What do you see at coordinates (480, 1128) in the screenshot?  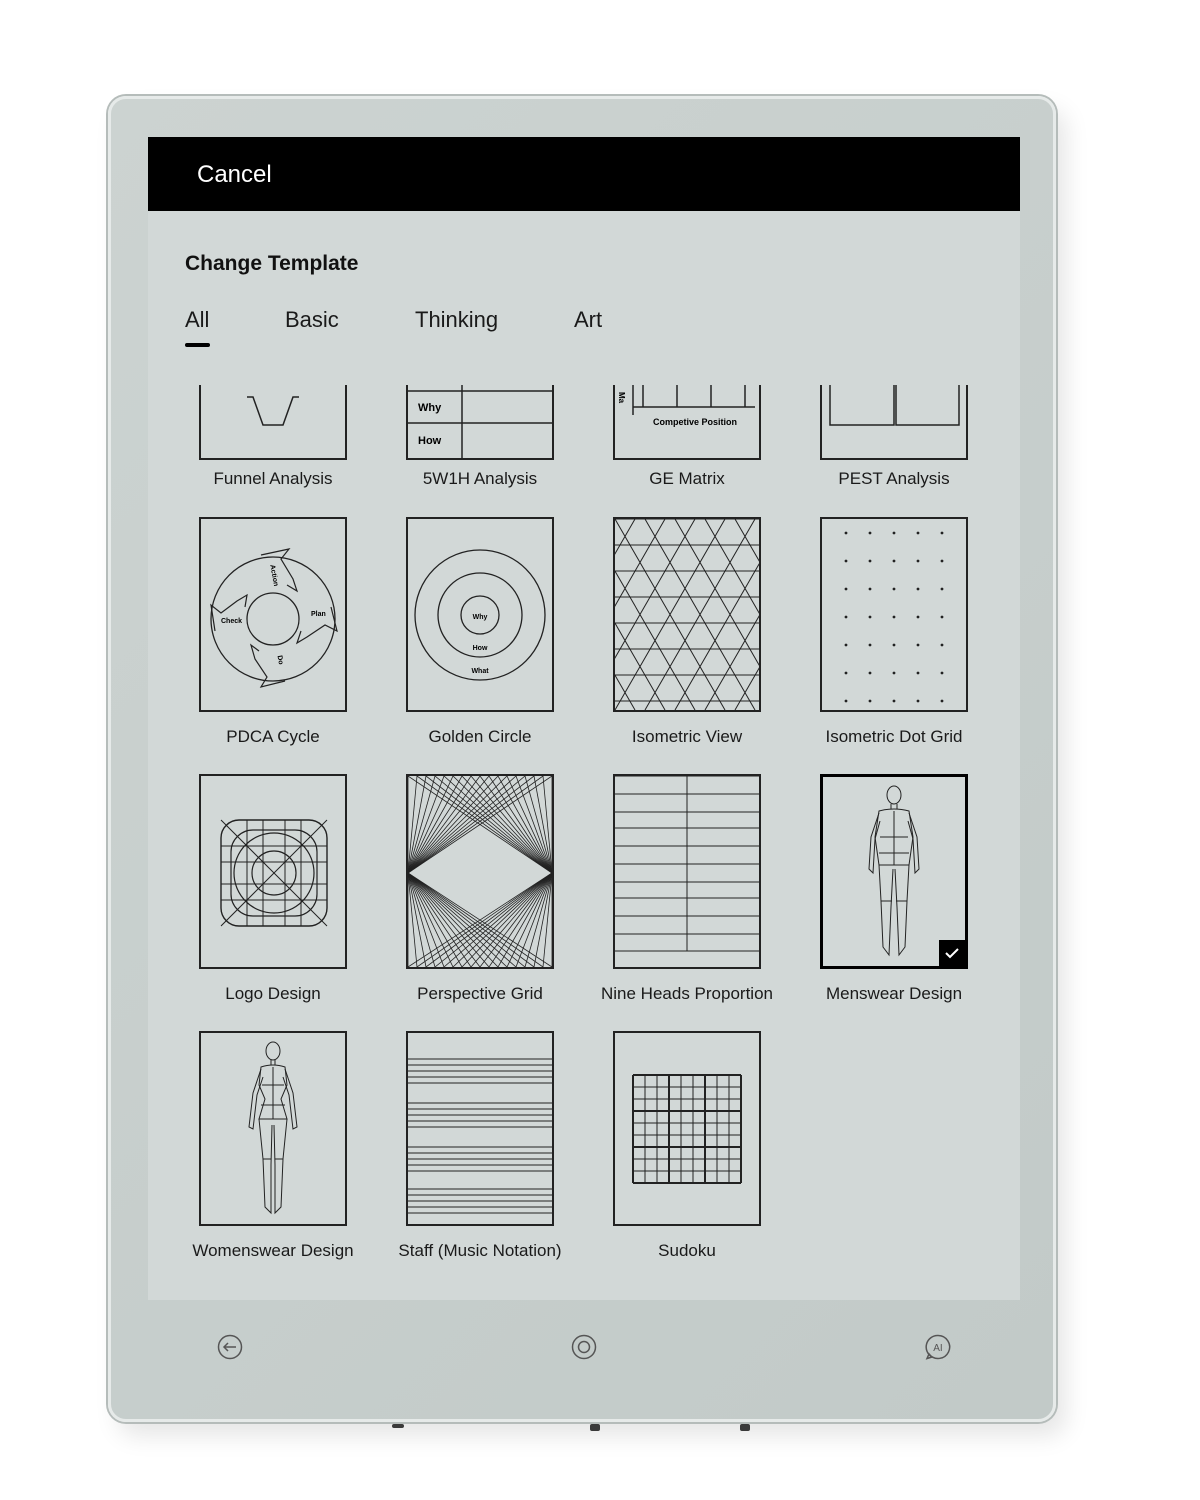 I see `staff-icon` at bounding box center [480, 1128].